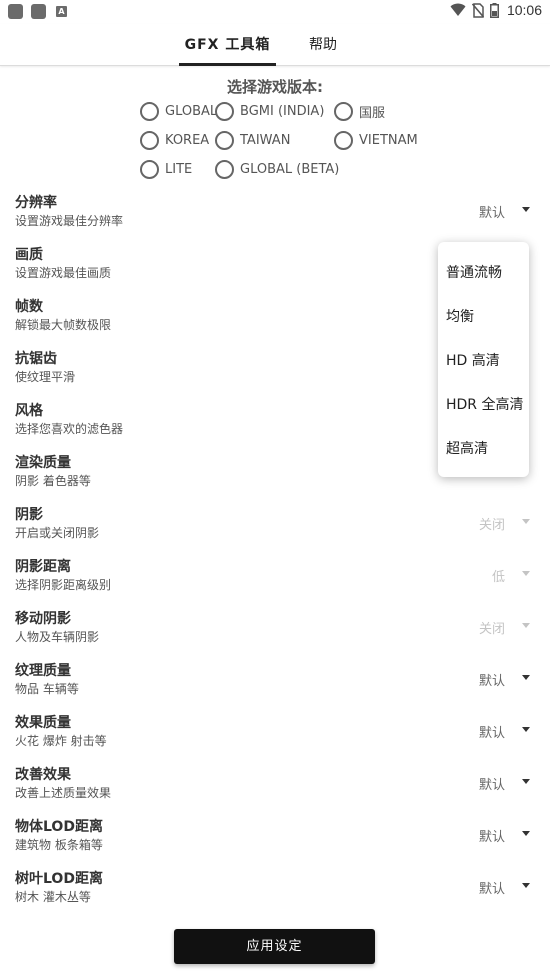 The height and width of the screenshot is (977, 550). What do you see at coordinates (323, 45) in the screenshot?
I see `tab-help: 帮助` at bounding box center [323, 45].